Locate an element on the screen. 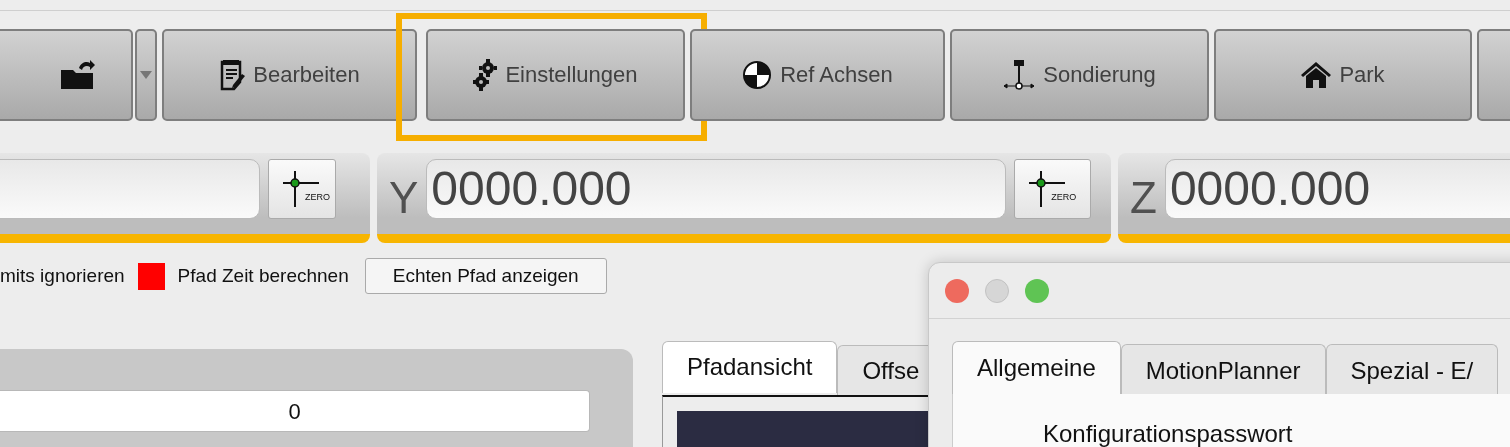  toolbar-button: Sondierung is located at coordinates (1079, 75).